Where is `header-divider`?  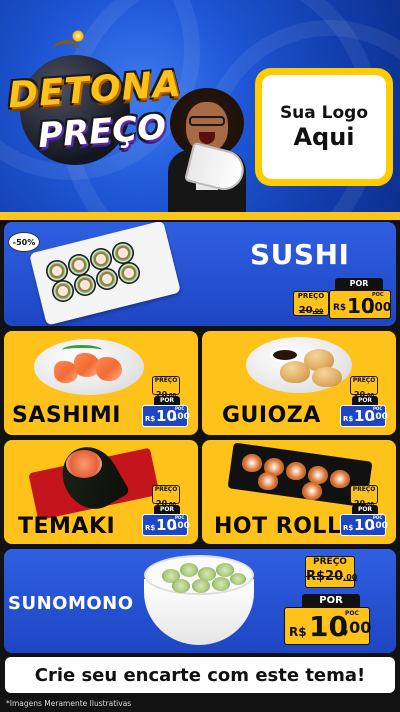
header-divider is located at coordinates (200, 216).